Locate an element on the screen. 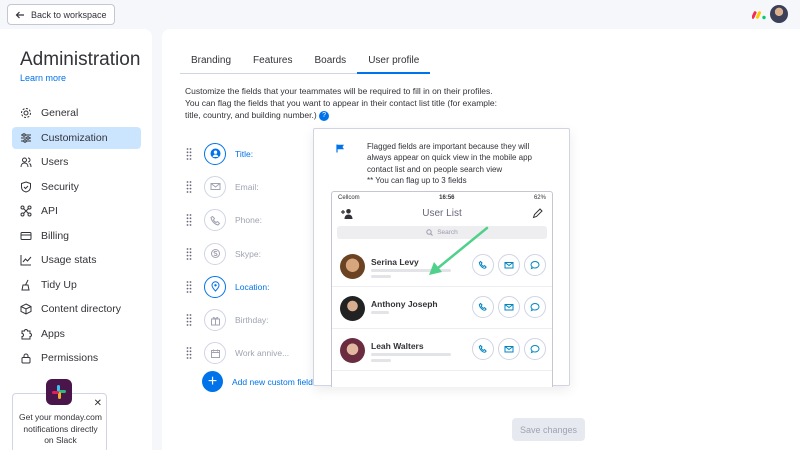 Image resolution: width=800 pixels, height=450 pixels. field-row-phone: Phone: is located at coordinates (237, 220).